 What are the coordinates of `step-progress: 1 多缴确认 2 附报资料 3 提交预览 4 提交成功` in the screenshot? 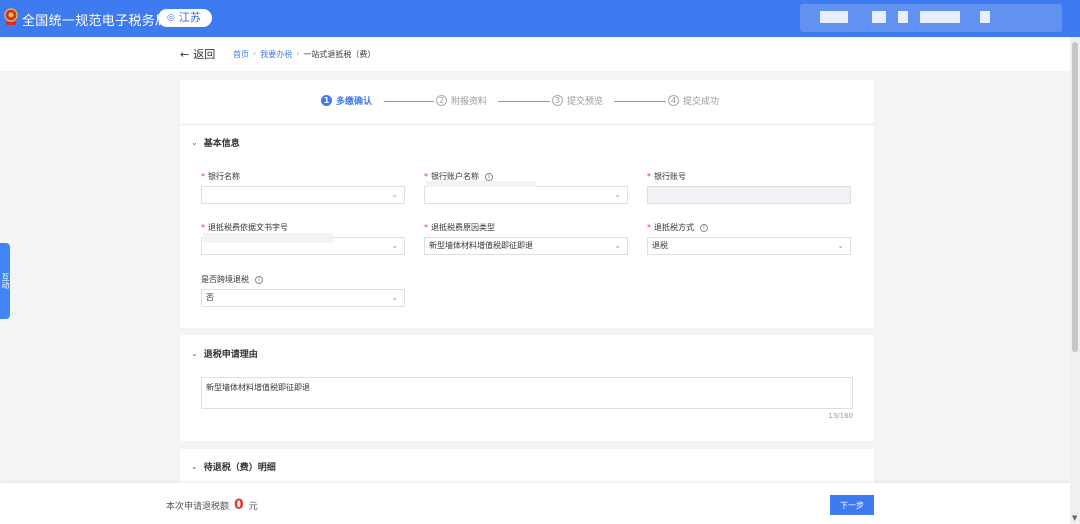 It's located at (527, 101).